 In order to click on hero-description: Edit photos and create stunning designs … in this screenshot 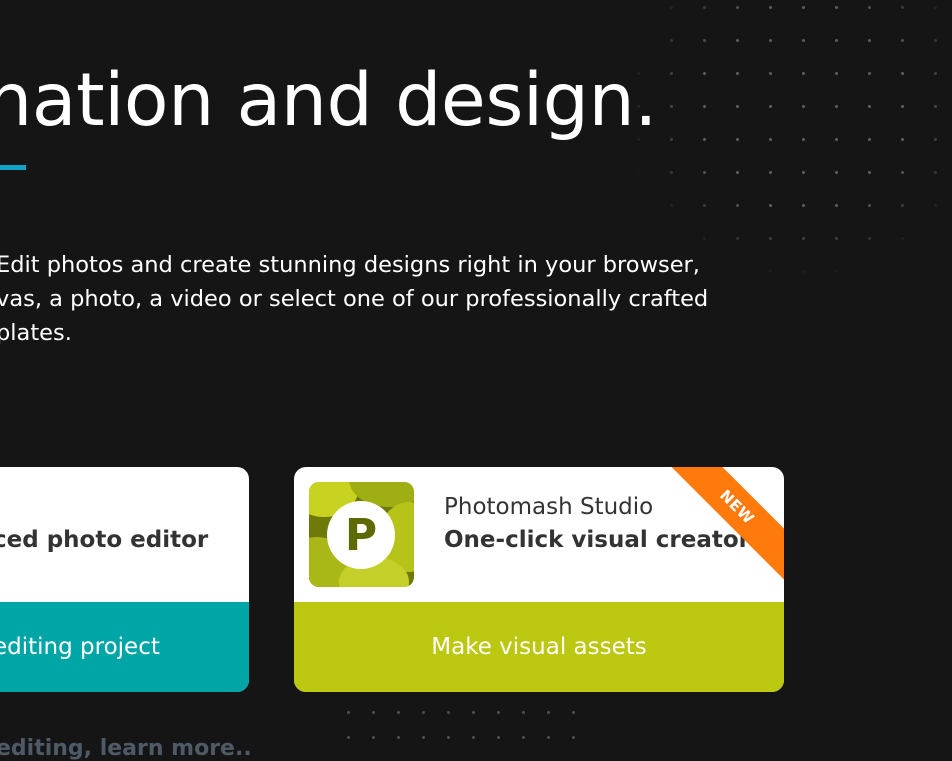, I will do `click(354, 299)`.